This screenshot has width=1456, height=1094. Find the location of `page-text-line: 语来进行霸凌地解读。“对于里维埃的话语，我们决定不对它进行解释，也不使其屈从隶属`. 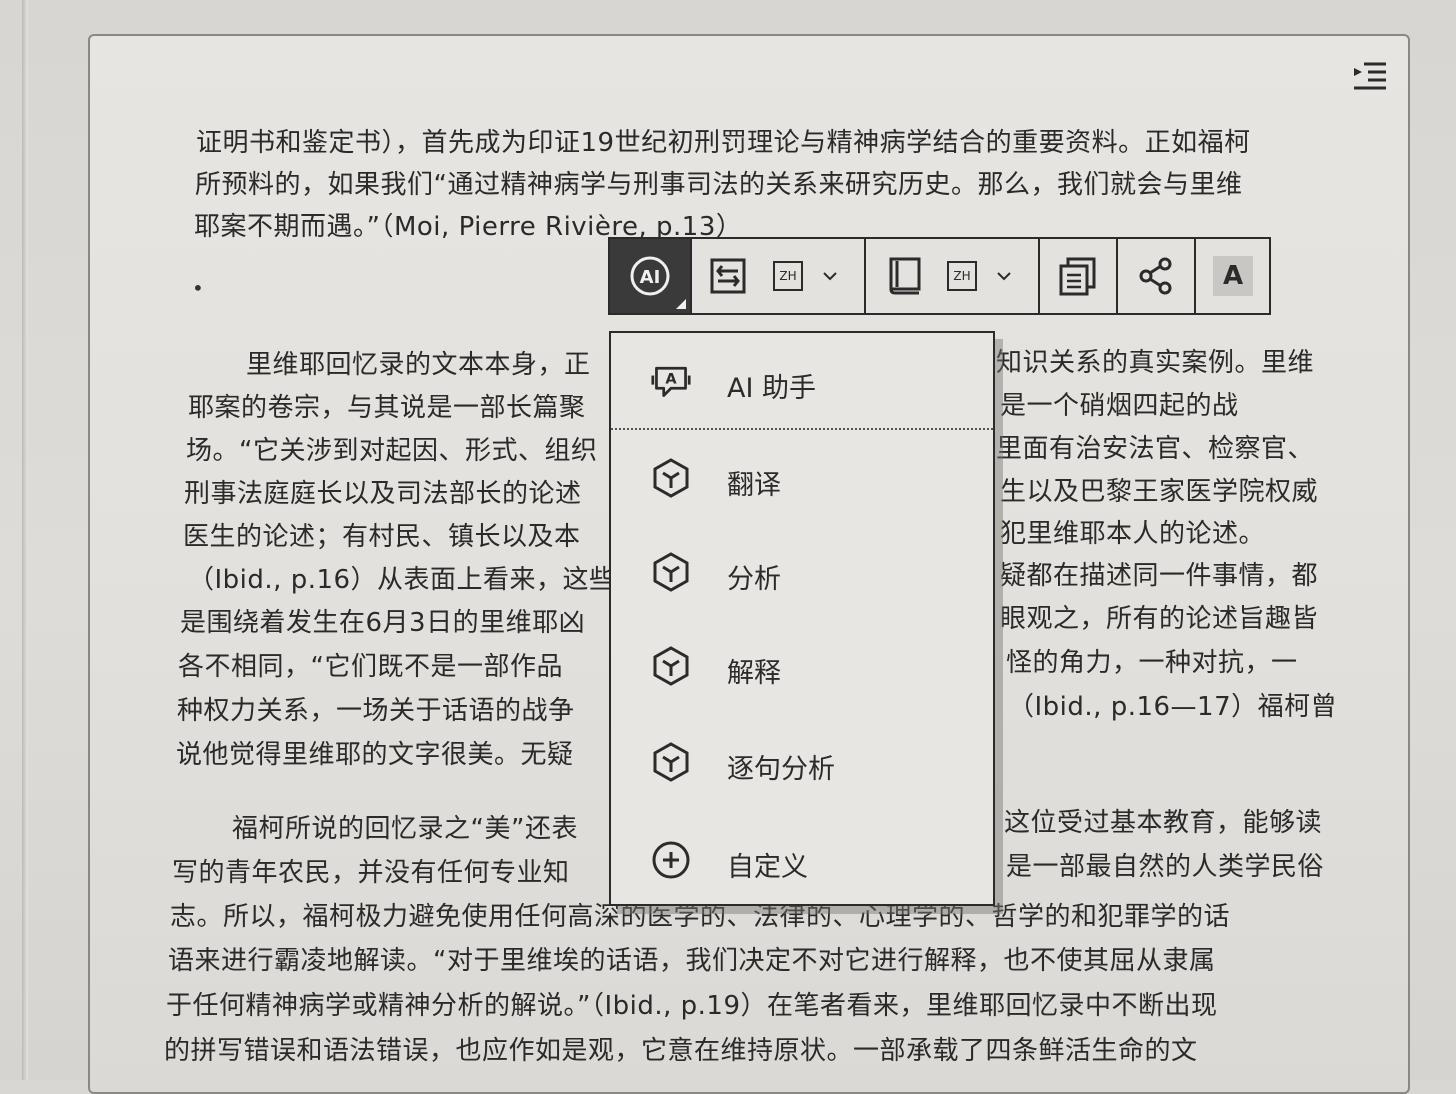

page-text-line: 语来进行霸凌地解读。“对于里维埃的话语，我们决定不对它进行解释，也不使其屈从隶属 is located at coordinates (691, 958).